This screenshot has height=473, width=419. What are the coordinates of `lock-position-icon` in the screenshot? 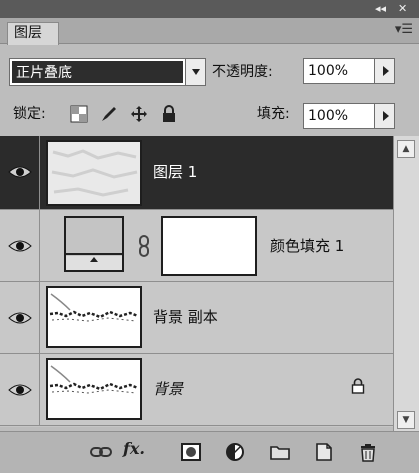 It's located at (139, 114).